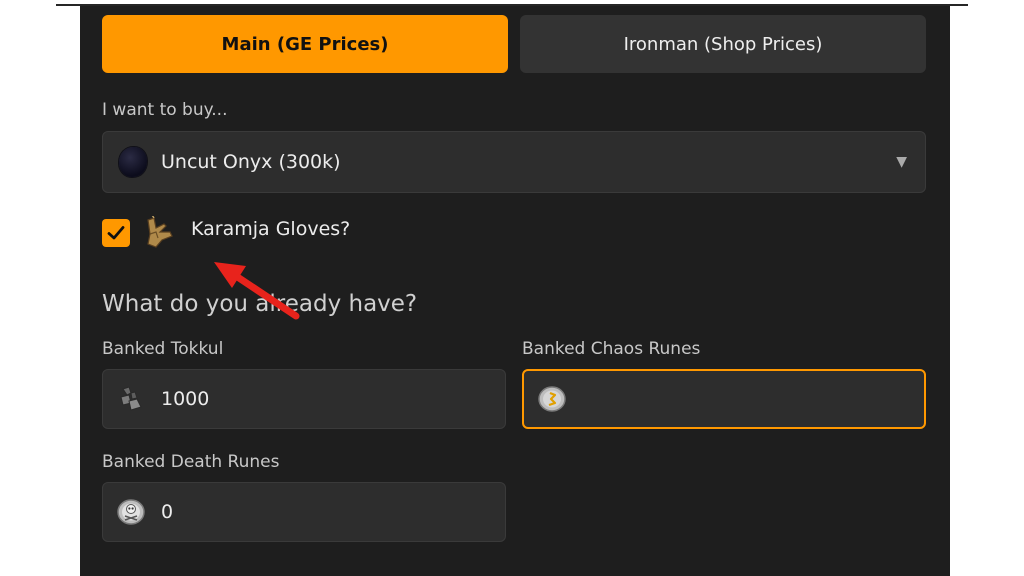 This screenshot has height=576, width=1024. I want to click on checkmark-icon, so click(116, 233).